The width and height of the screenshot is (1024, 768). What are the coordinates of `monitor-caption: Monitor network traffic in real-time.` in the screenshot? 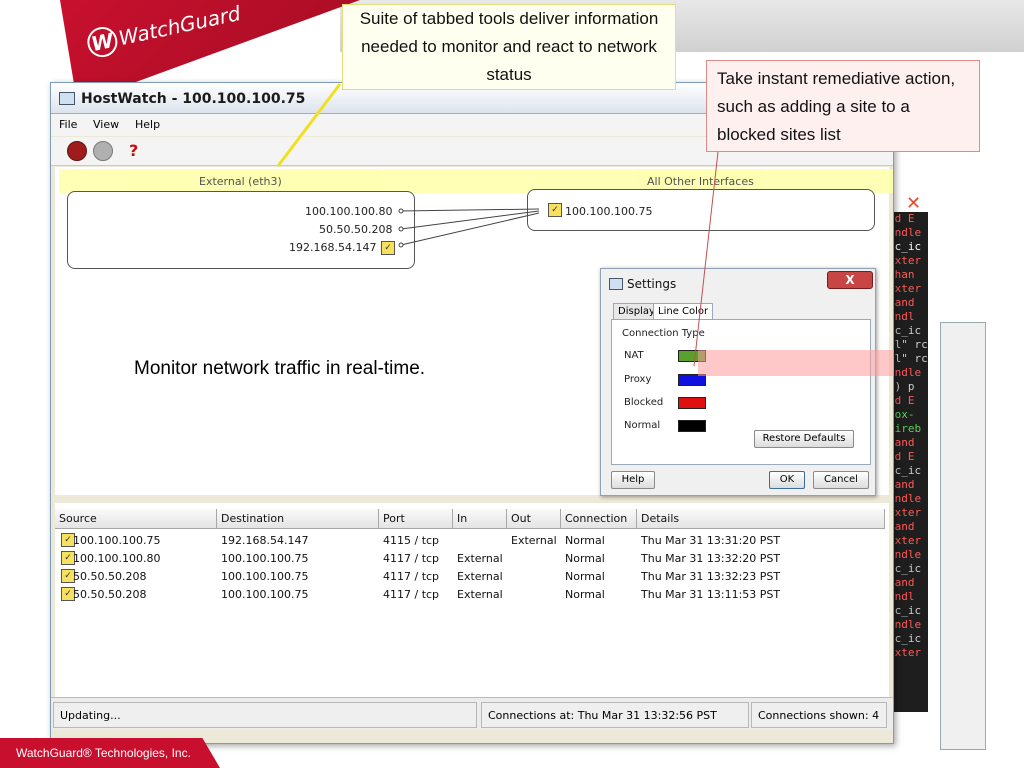 It's located at (280, 368).